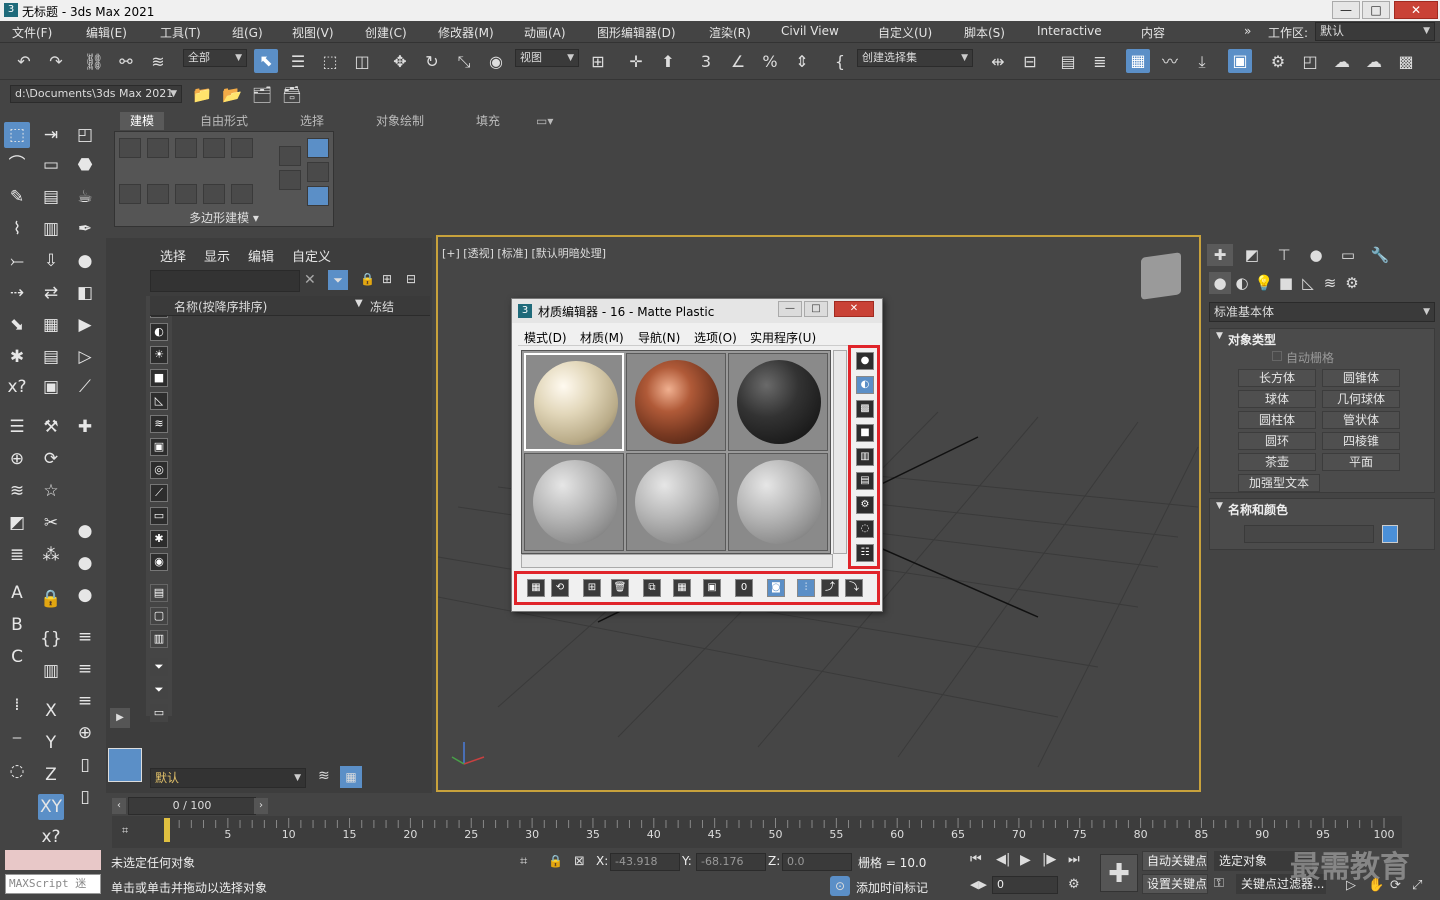 Image resolution: width=1440 pixels, height=900 pixels. What do you see at coordinates (1342, 62) in the screenshot?
I see `render-production-icon: ☁` at bounding box center [1342, 62].